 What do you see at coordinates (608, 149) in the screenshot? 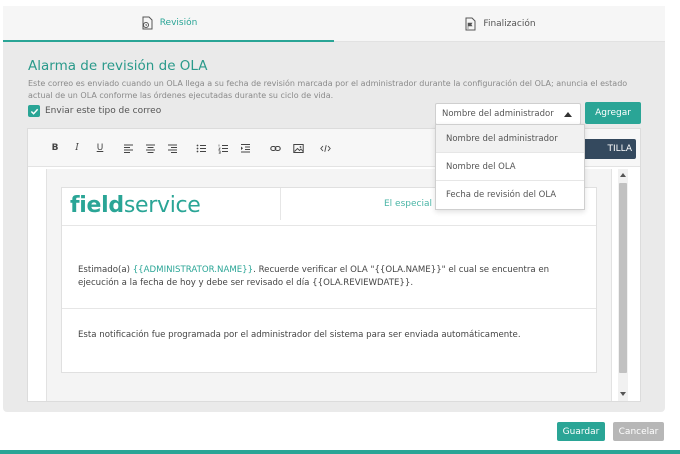
I see `template-button: TILLA` at bounding box center [608, 149].